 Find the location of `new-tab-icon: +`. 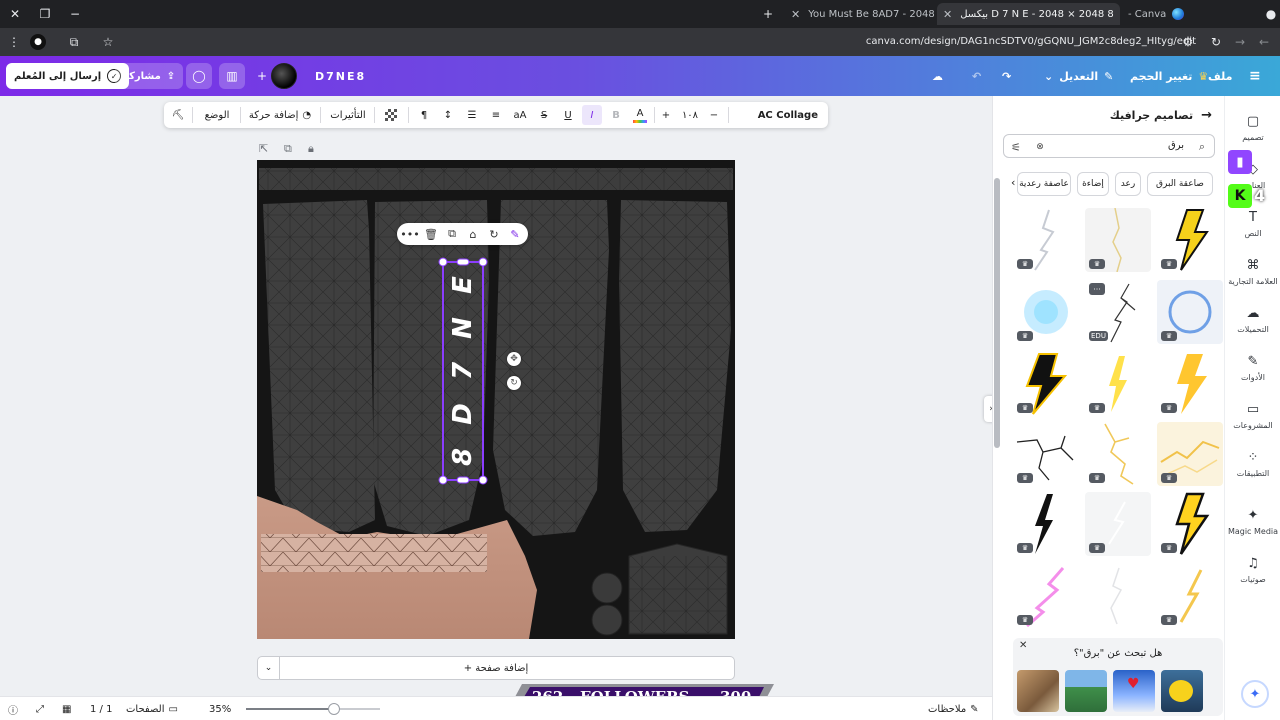

new-tab-icon: + is located at coordinates (768, 14).